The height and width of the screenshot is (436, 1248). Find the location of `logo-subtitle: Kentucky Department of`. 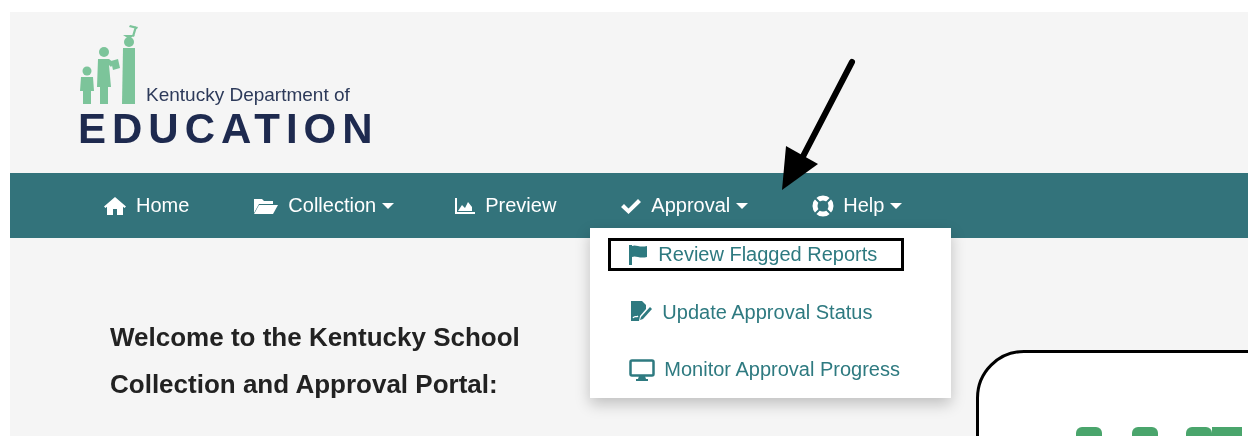

logo-subtitle: Kentucky Department of is located at coordinates (248, 95).